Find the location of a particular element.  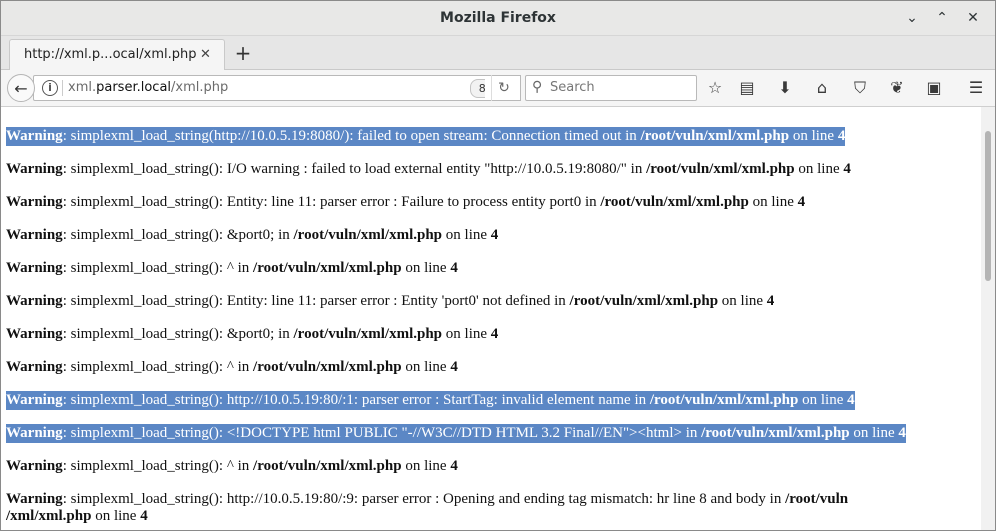

url-bar: i xml.parser.local/xml.php 80% is located at coordinates (276, 88).